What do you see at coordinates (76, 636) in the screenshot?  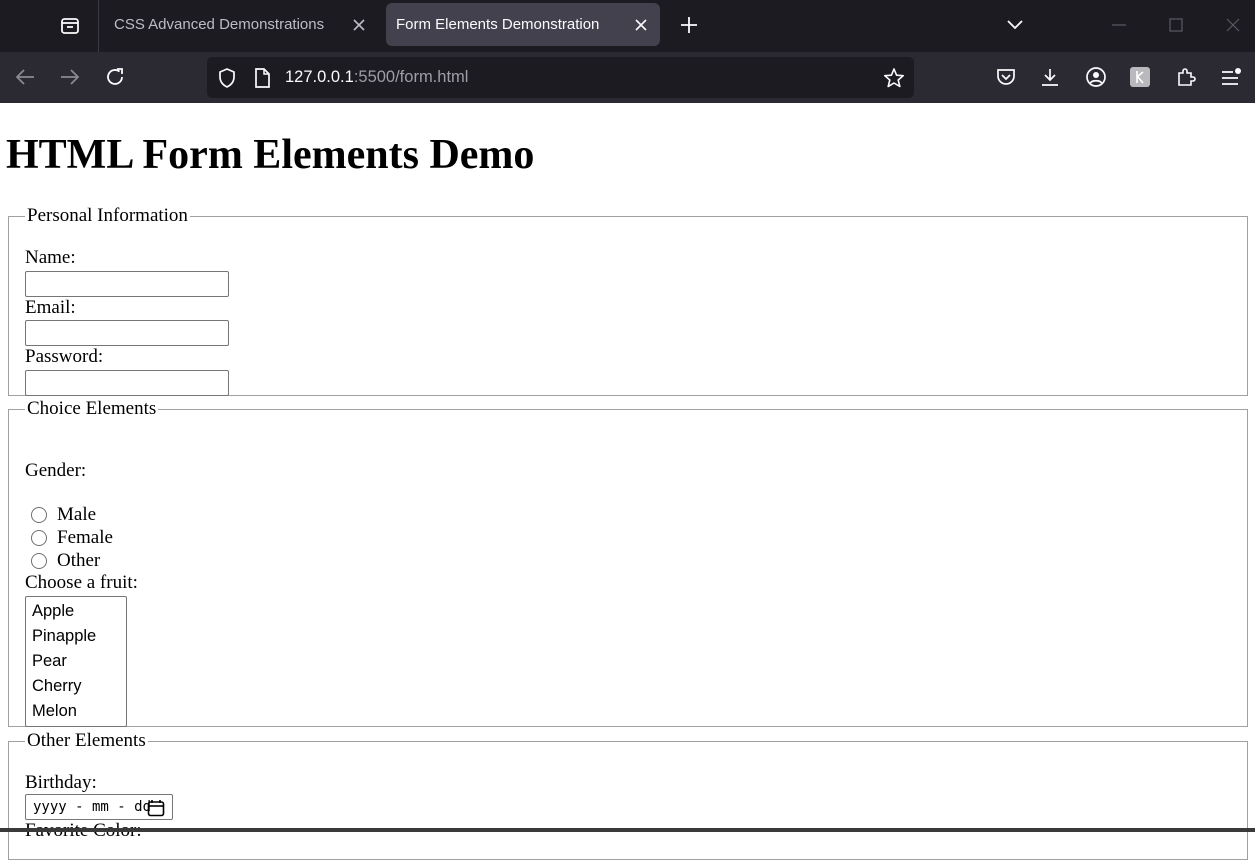 I see `fruit-option: Pinapple` at bounding box center [76, 636].